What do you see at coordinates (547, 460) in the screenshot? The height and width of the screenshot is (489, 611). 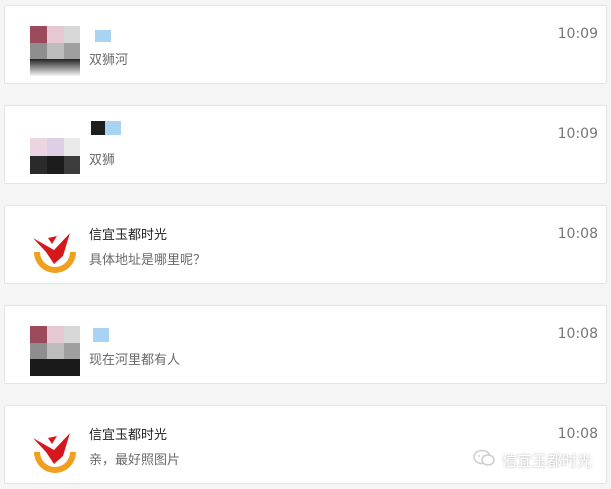 I see `watermark-label: 信宜玉都时光` at bounding box center [547, 460].